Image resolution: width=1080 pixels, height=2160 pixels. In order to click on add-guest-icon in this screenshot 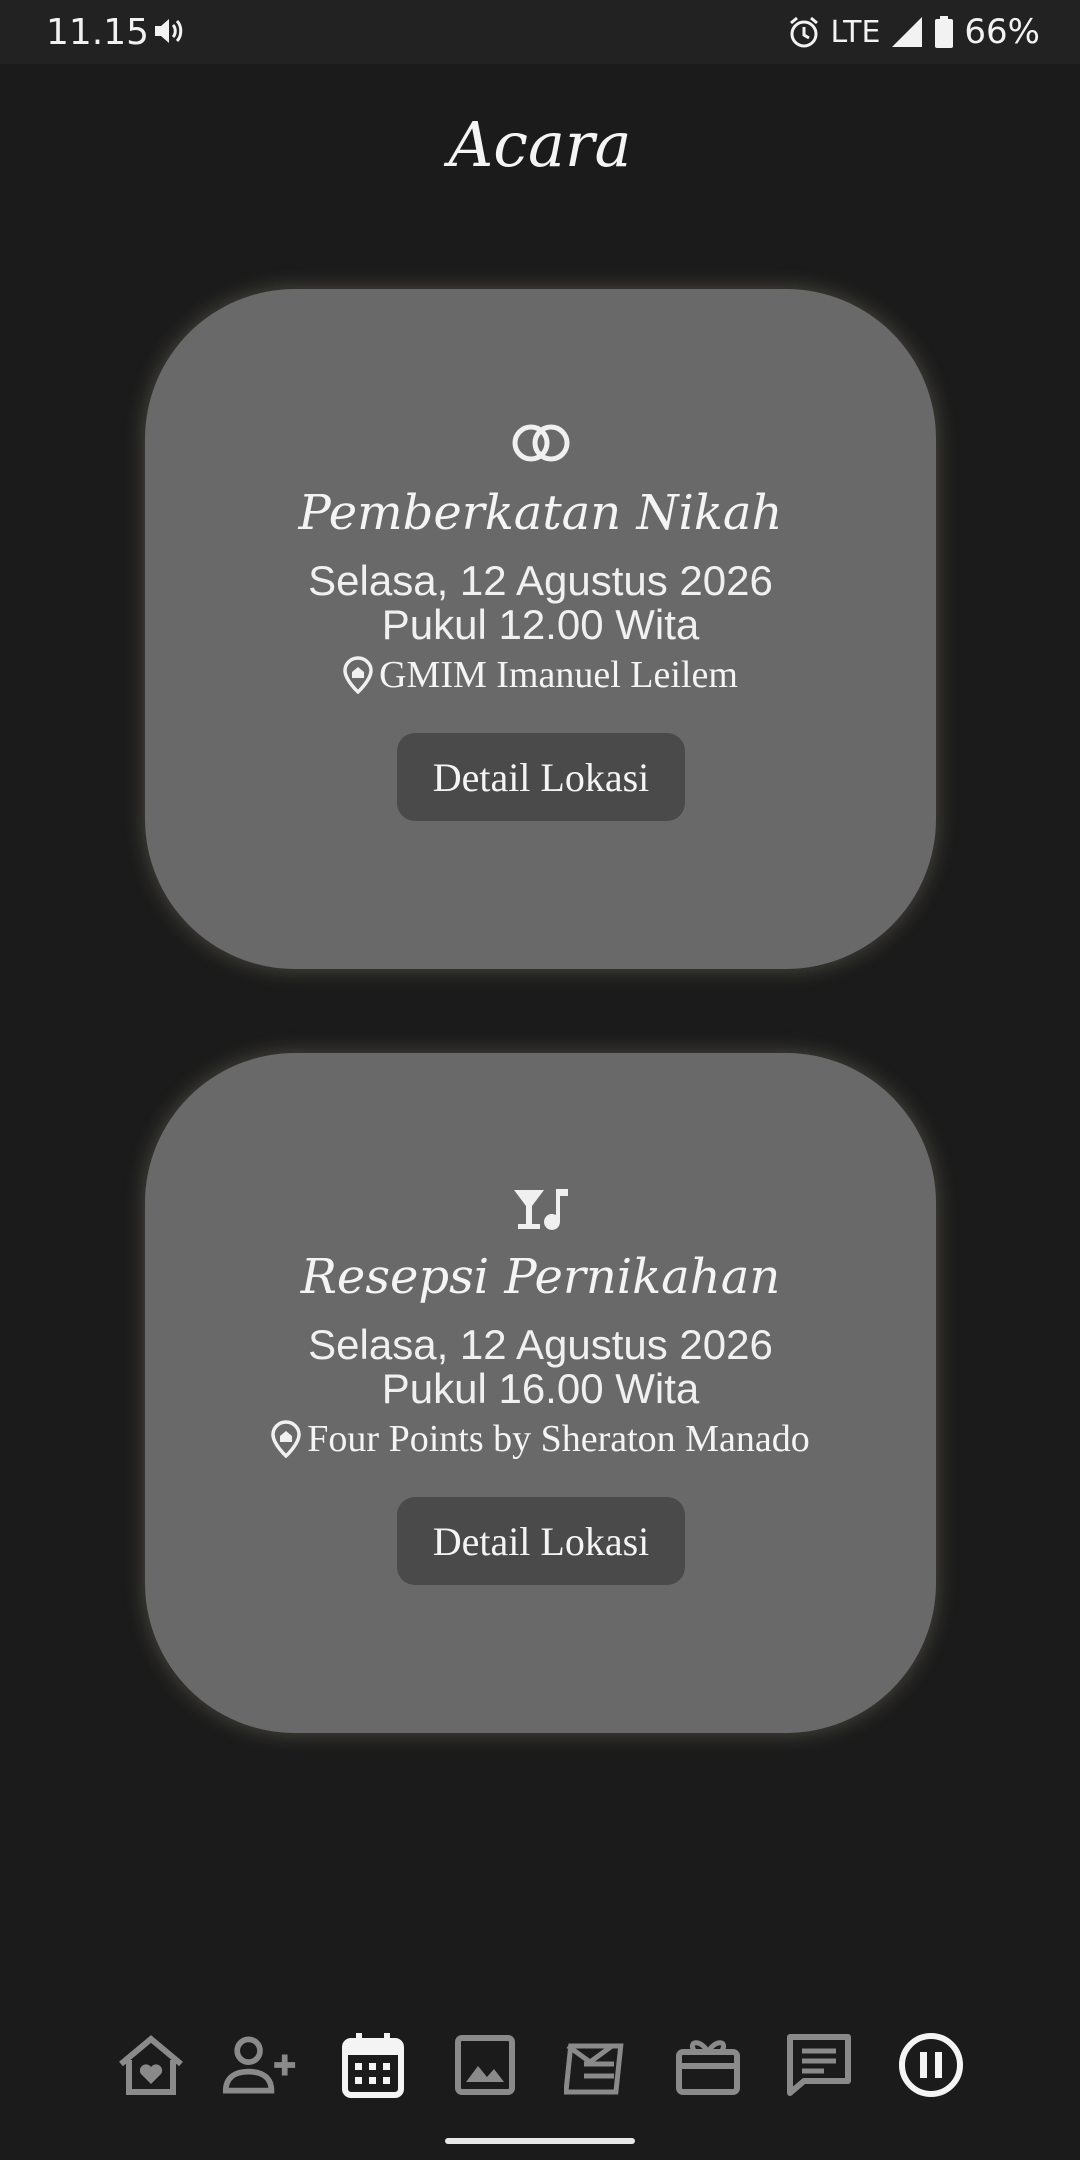, I will do `click(259, 2065)`.